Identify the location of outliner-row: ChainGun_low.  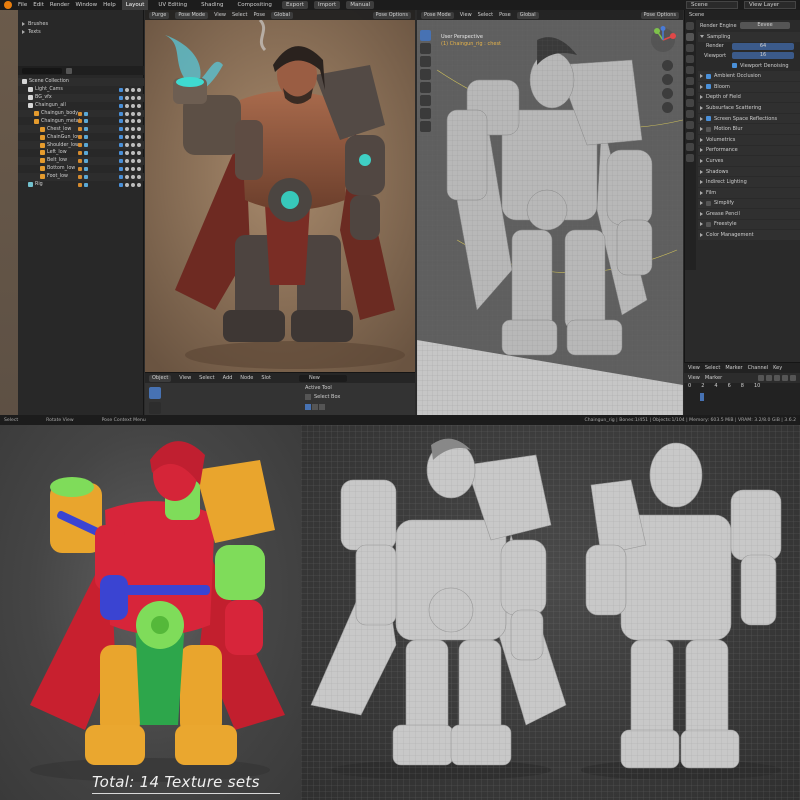
(81, 137).